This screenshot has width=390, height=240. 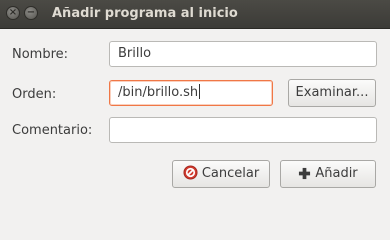 What do you see at coordinates (52, 130) in the screenshot?
I see `comment-label: Comentario:` at bounding box center [52, 130].